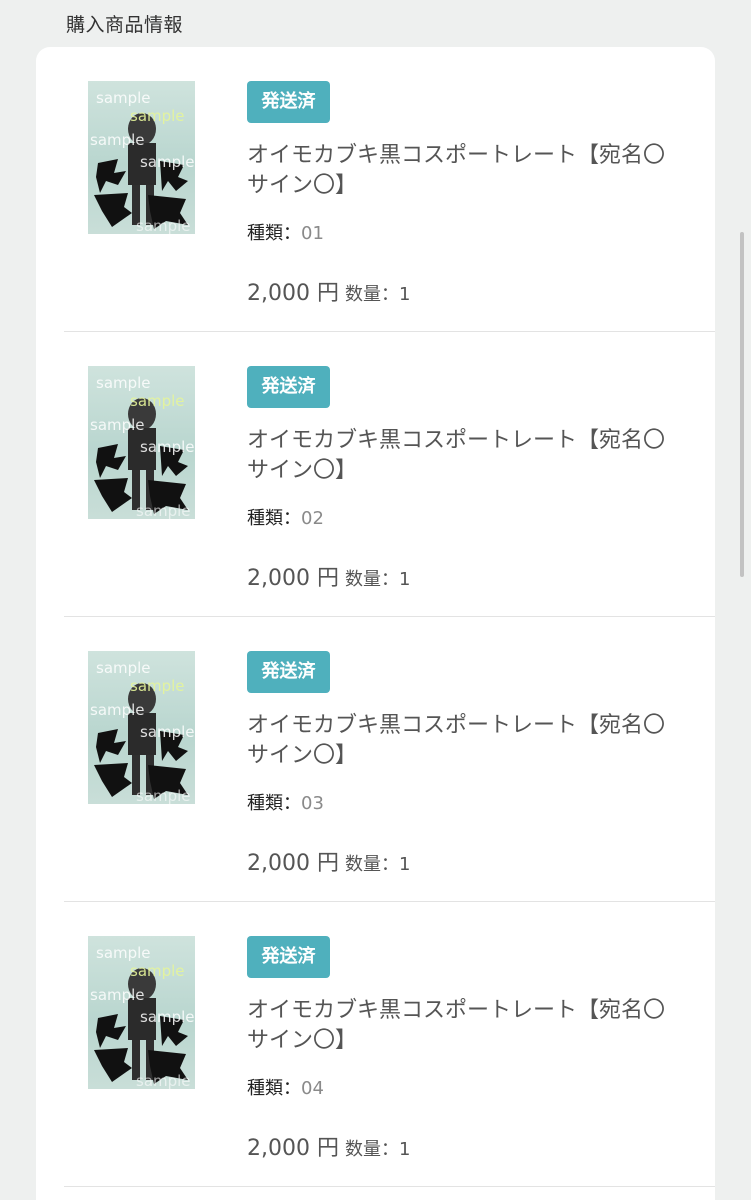  Describe the element at coordinates (312, 233) in the screenshot. I see `variant-value: 01` at that location.